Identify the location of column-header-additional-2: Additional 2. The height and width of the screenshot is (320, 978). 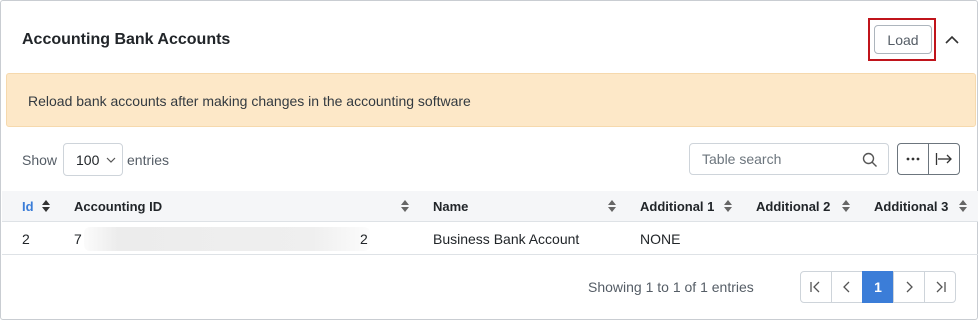
(793, 206).